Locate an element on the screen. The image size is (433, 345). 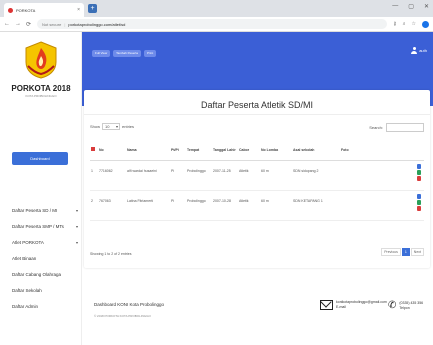
cell-ptpi: Pi is located at coordinates (178, 175).